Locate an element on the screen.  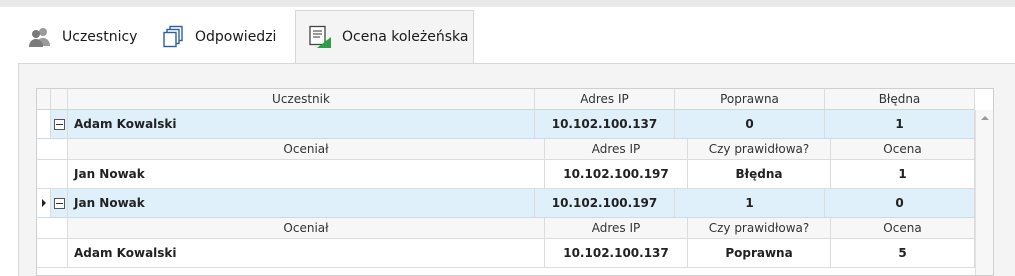
row-indicator is located at coordinates (44, 124).